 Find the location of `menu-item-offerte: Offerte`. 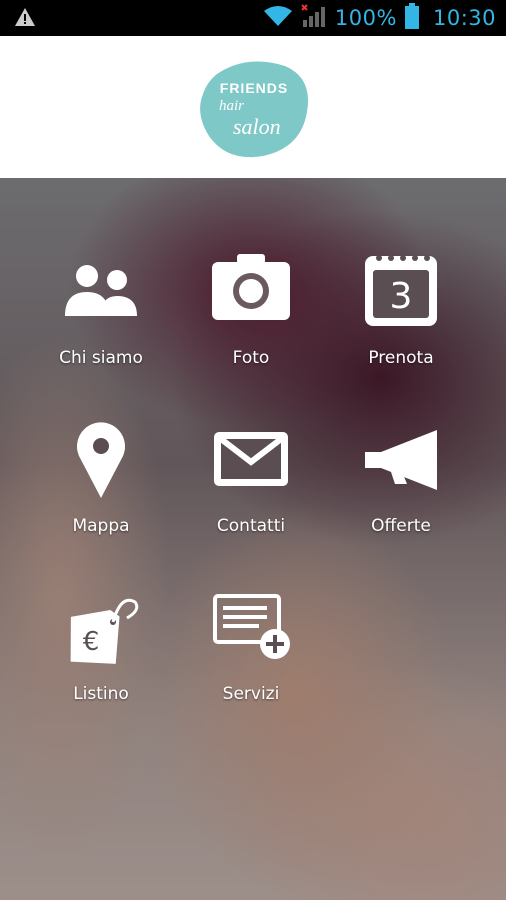

menu-item-offerte: Offerte is located at coordinates (401, 495).